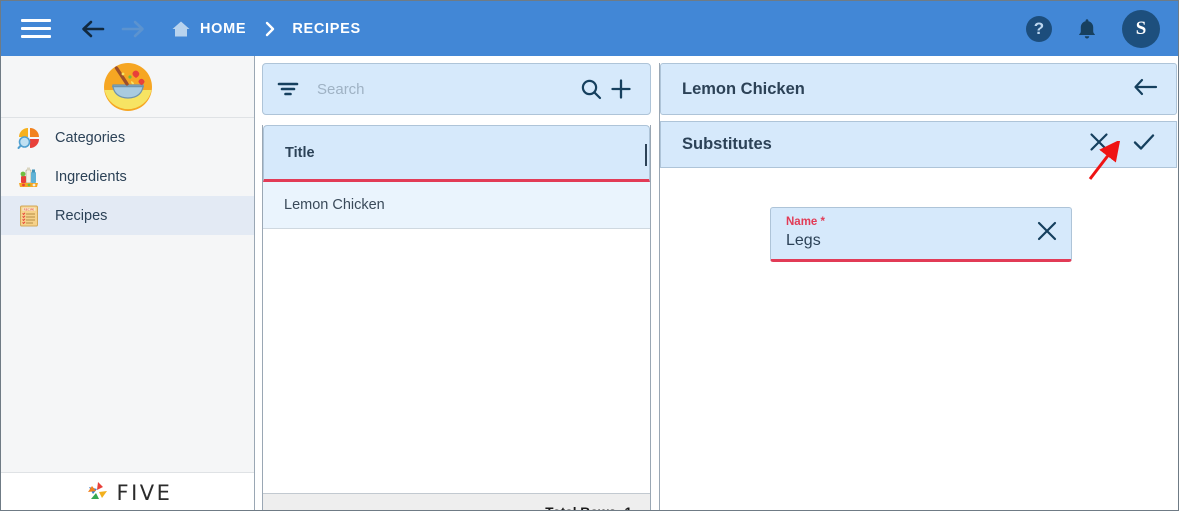  What do you see at coordinates (1122, 144) in the screenshot?
I see `substitutes-actions` at bounding box center [1122, 144].